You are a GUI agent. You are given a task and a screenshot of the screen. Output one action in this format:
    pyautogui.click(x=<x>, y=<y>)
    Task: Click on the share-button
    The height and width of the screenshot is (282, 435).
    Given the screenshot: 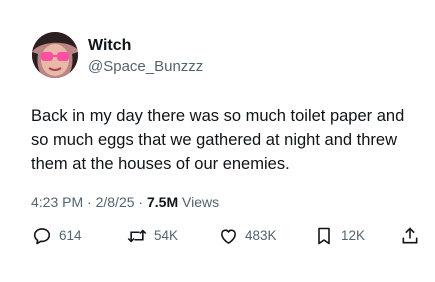 What is the action you would take?
    pyautogui.click(x=410, y=236)
    